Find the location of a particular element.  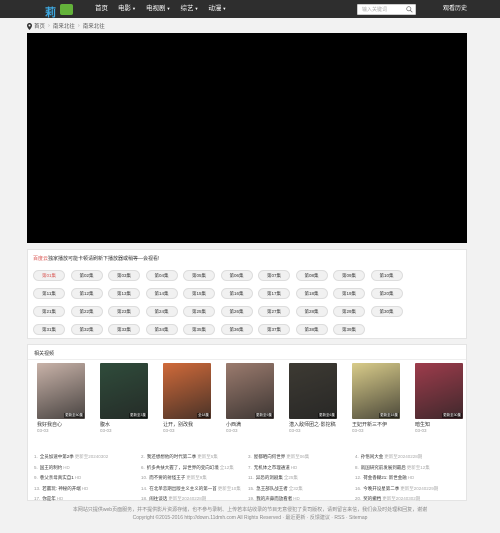

nav-item: 电影 ▼ is located at coordinates (127, 9).